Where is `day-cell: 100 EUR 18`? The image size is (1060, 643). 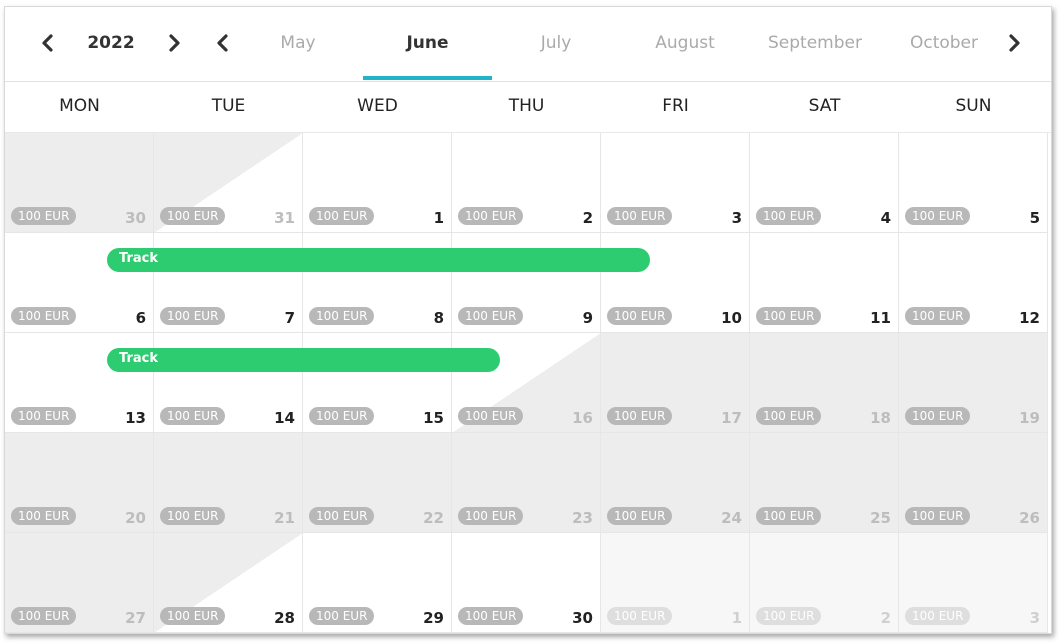 day-cell: 100 EUR 18 is located at coordinates (824, 383).